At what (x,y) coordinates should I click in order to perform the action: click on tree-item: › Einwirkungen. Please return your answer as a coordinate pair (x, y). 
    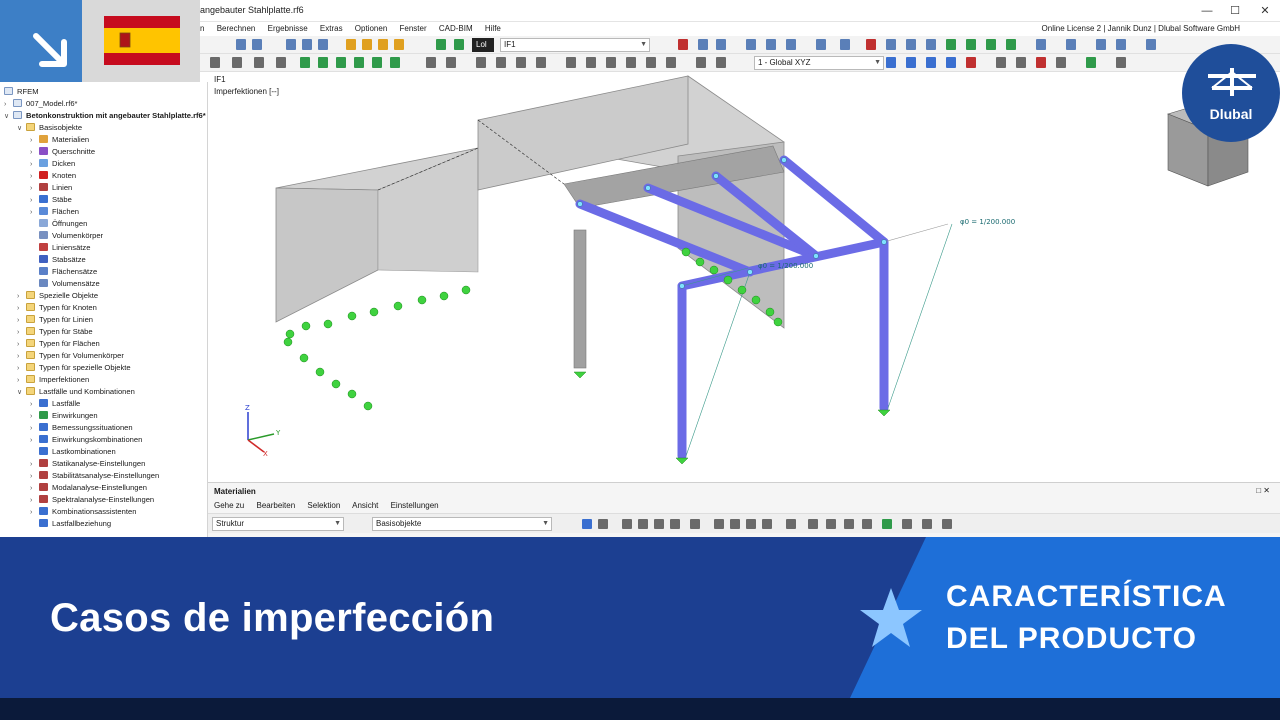
    Looking at the image, I should click on (64, 416).